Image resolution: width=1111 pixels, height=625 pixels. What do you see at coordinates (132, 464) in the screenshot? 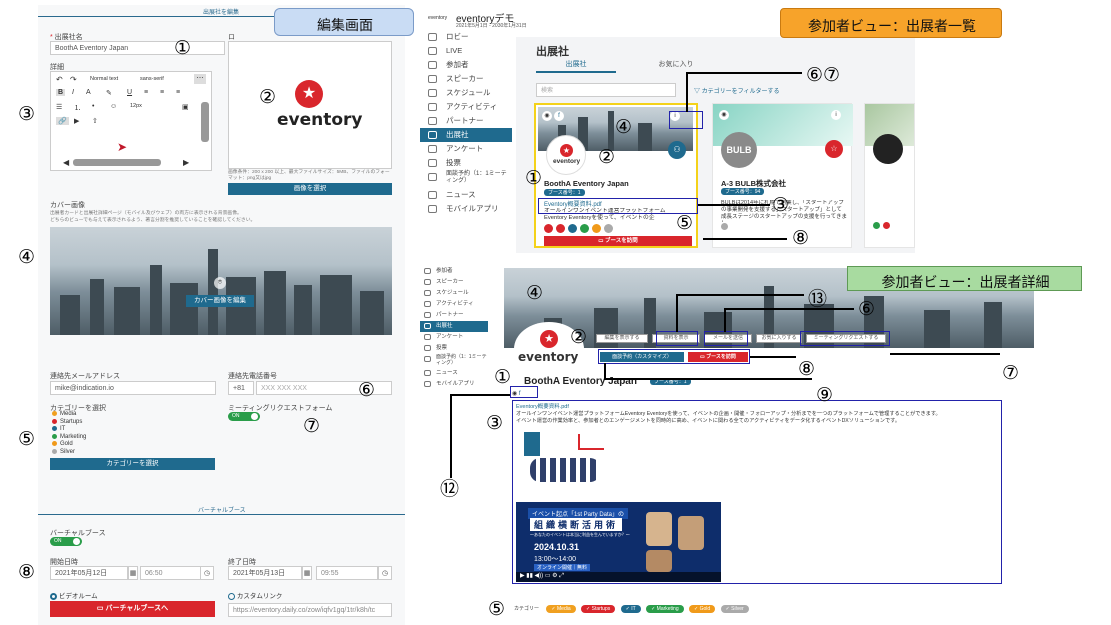
I see `category-select-button: カテゴリーを選択` at bounding box center [132, 464].